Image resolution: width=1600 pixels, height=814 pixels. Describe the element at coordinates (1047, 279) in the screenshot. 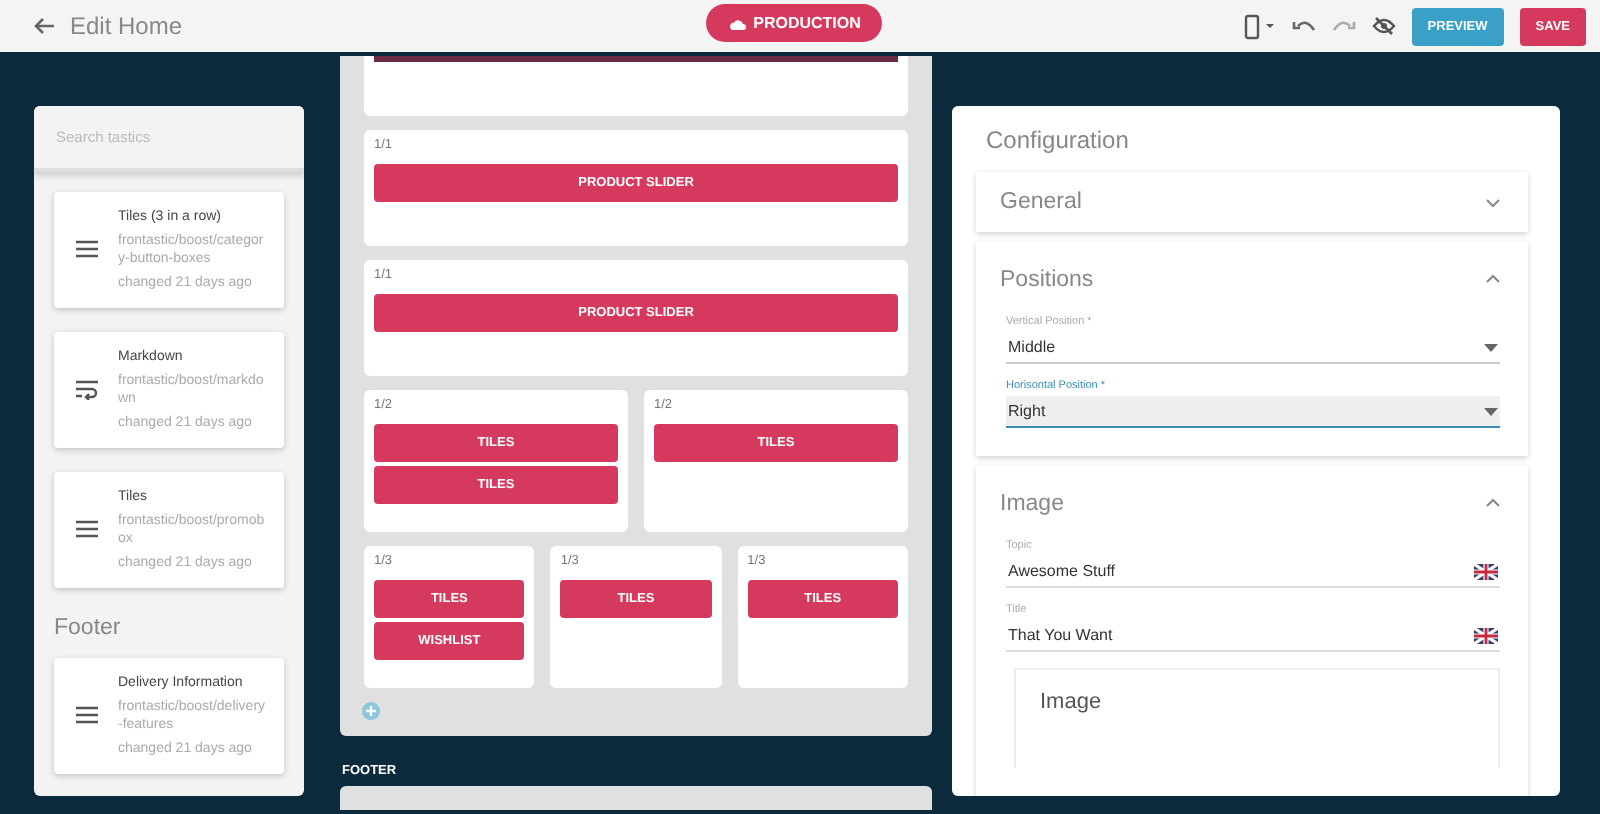

I see `section-title: Positions` at that location.